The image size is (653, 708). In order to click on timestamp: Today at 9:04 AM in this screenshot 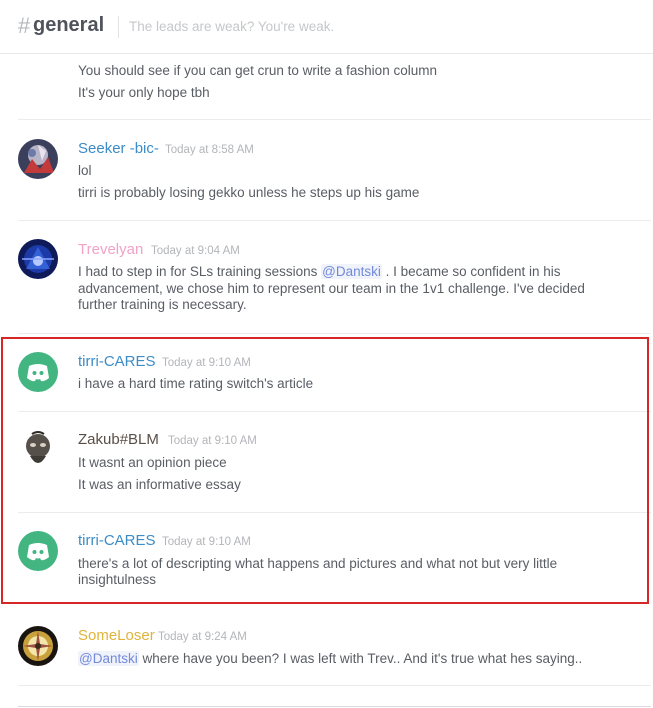, I will do `click(195, 251)`.